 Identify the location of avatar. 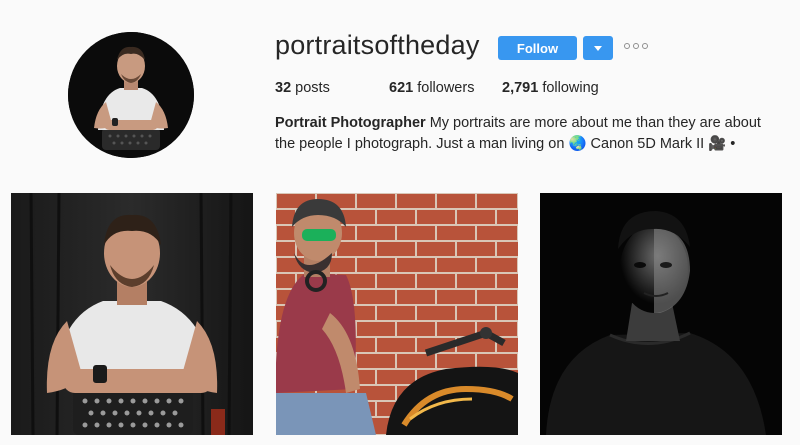
(131, 95).